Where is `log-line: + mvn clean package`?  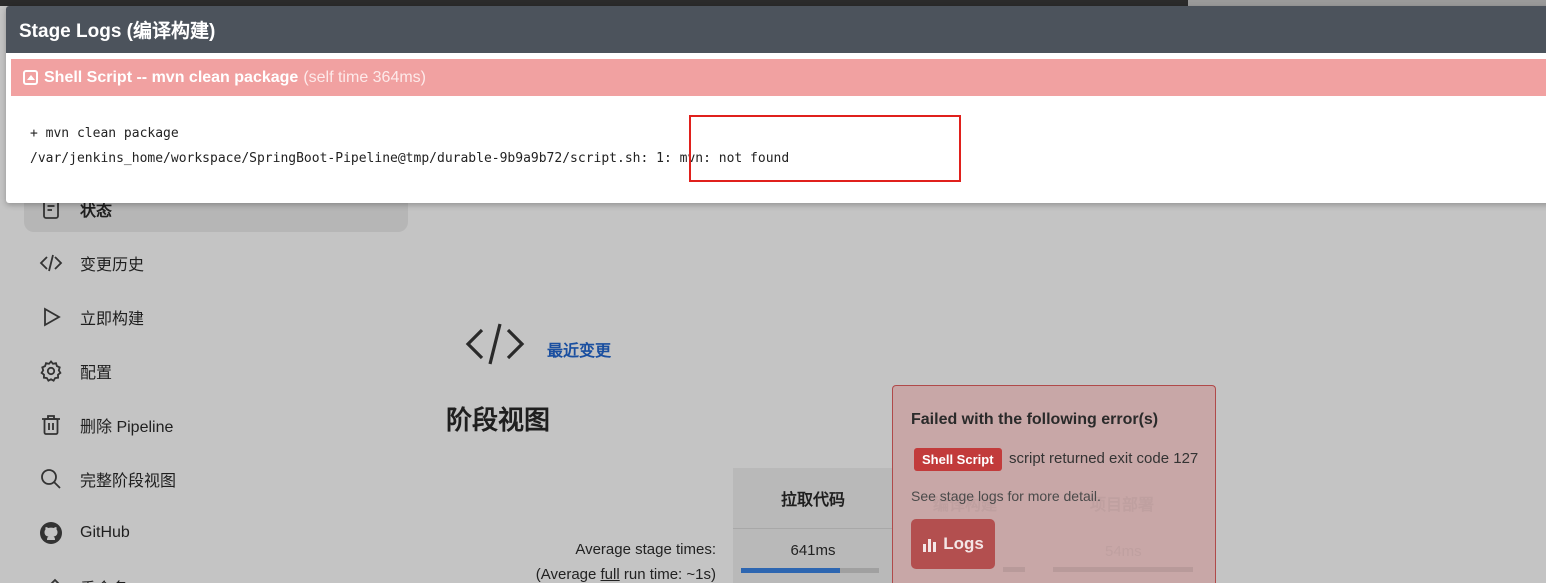 log-line: + mvn clean package is located at coordinates (104, 133).